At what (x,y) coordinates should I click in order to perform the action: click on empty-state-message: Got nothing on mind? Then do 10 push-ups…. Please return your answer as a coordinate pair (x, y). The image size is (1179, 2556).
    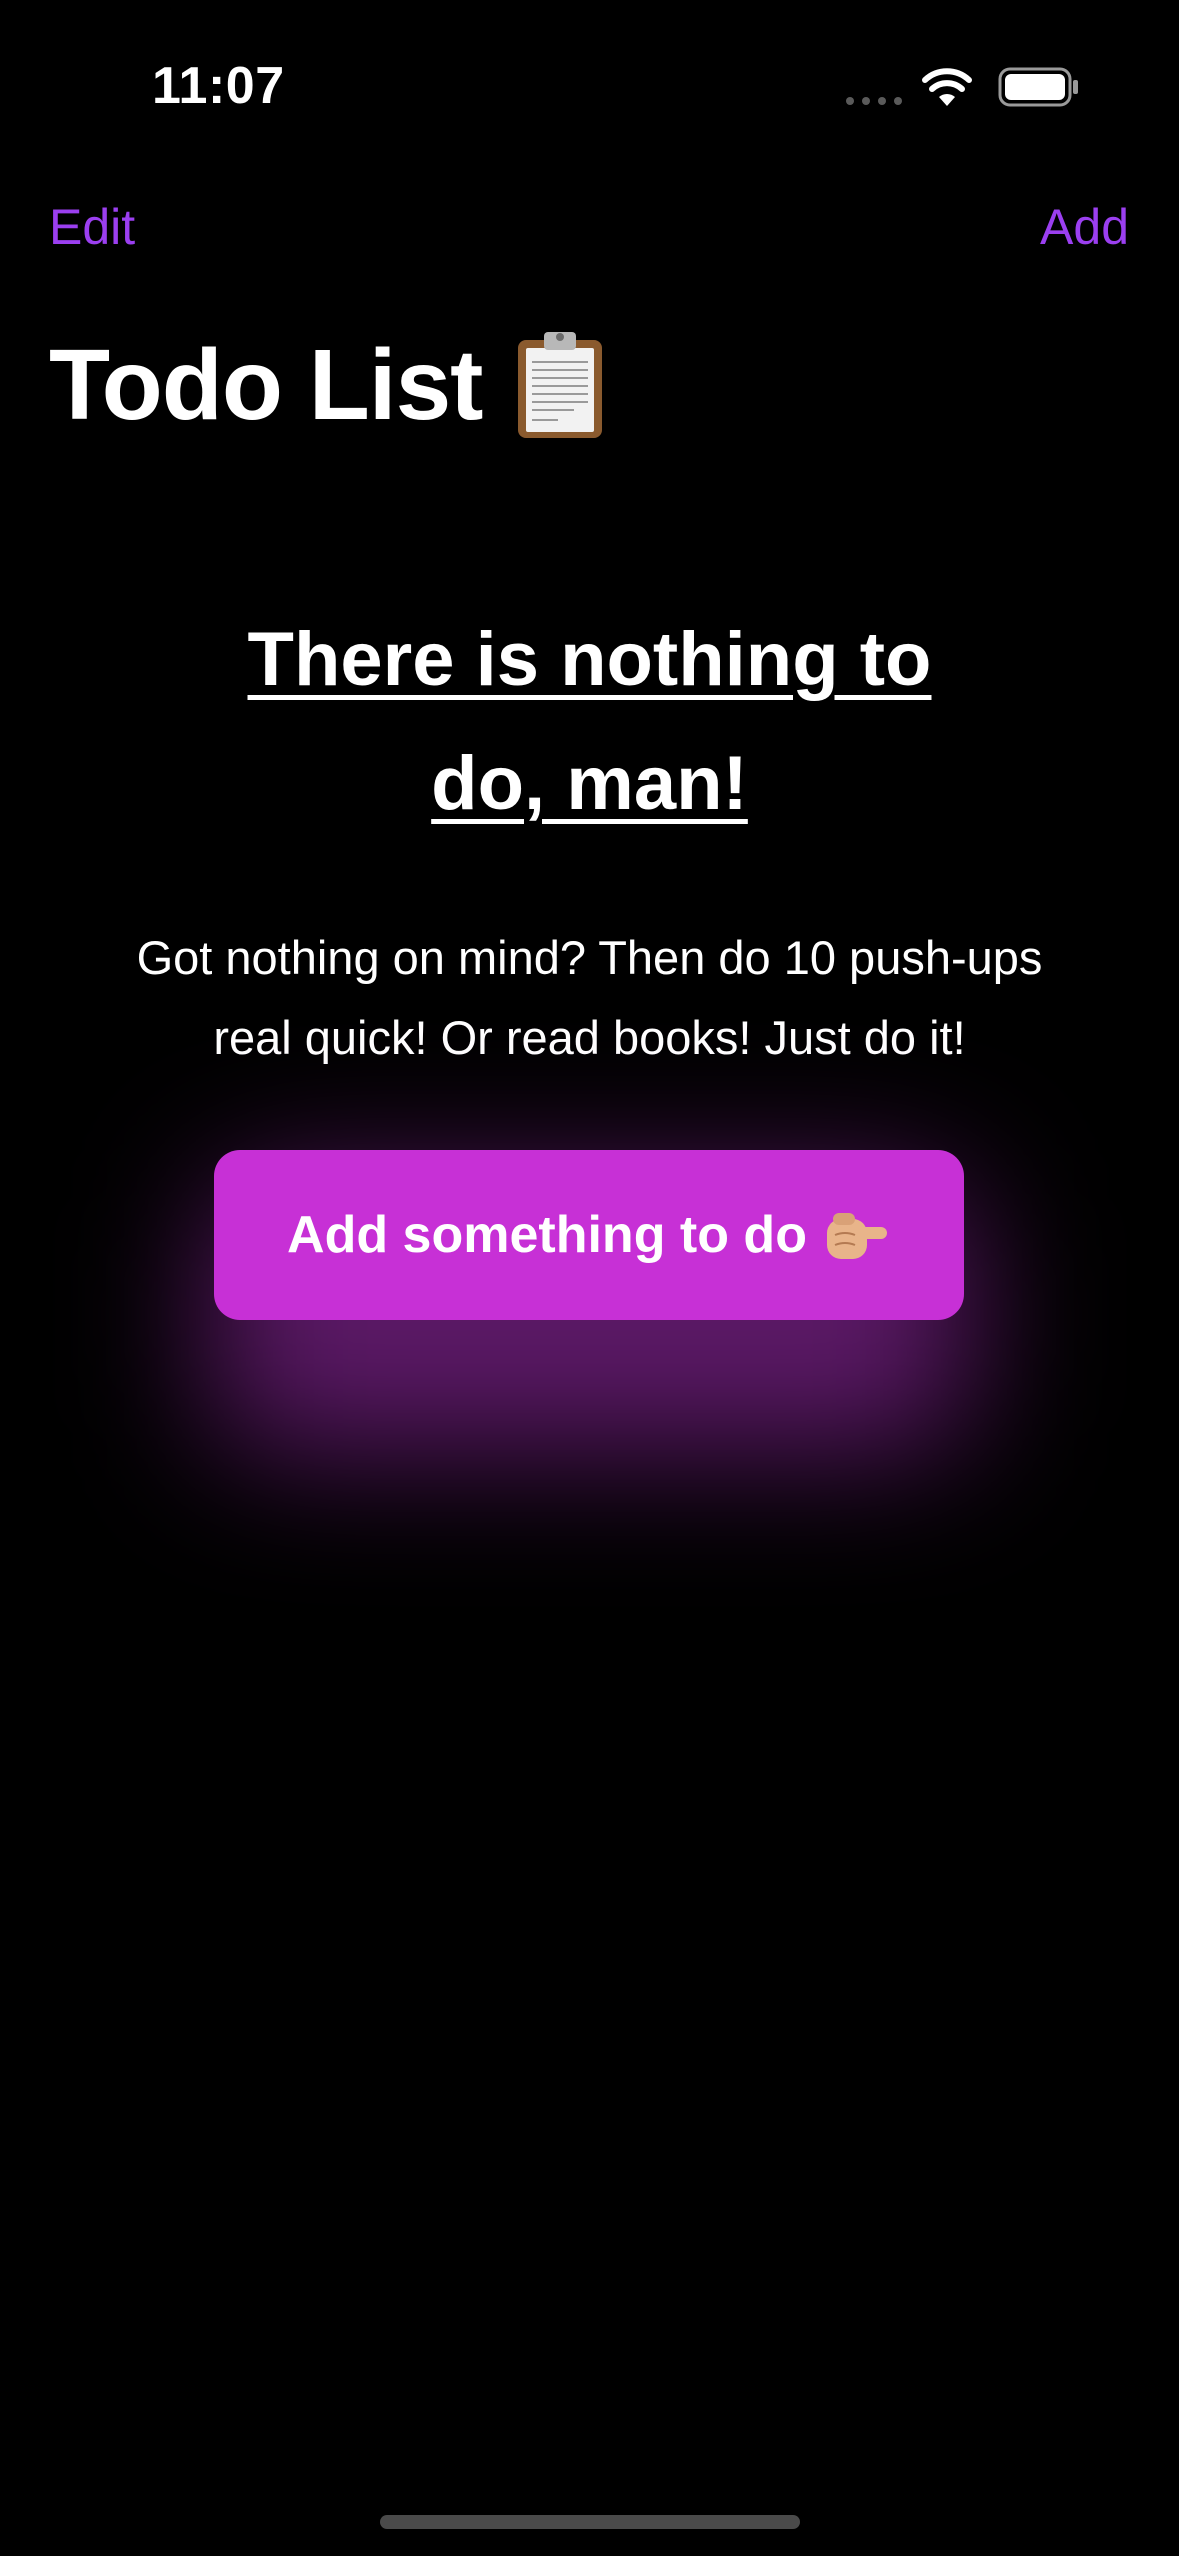
    Looking at the image, I should click on (589, 997).